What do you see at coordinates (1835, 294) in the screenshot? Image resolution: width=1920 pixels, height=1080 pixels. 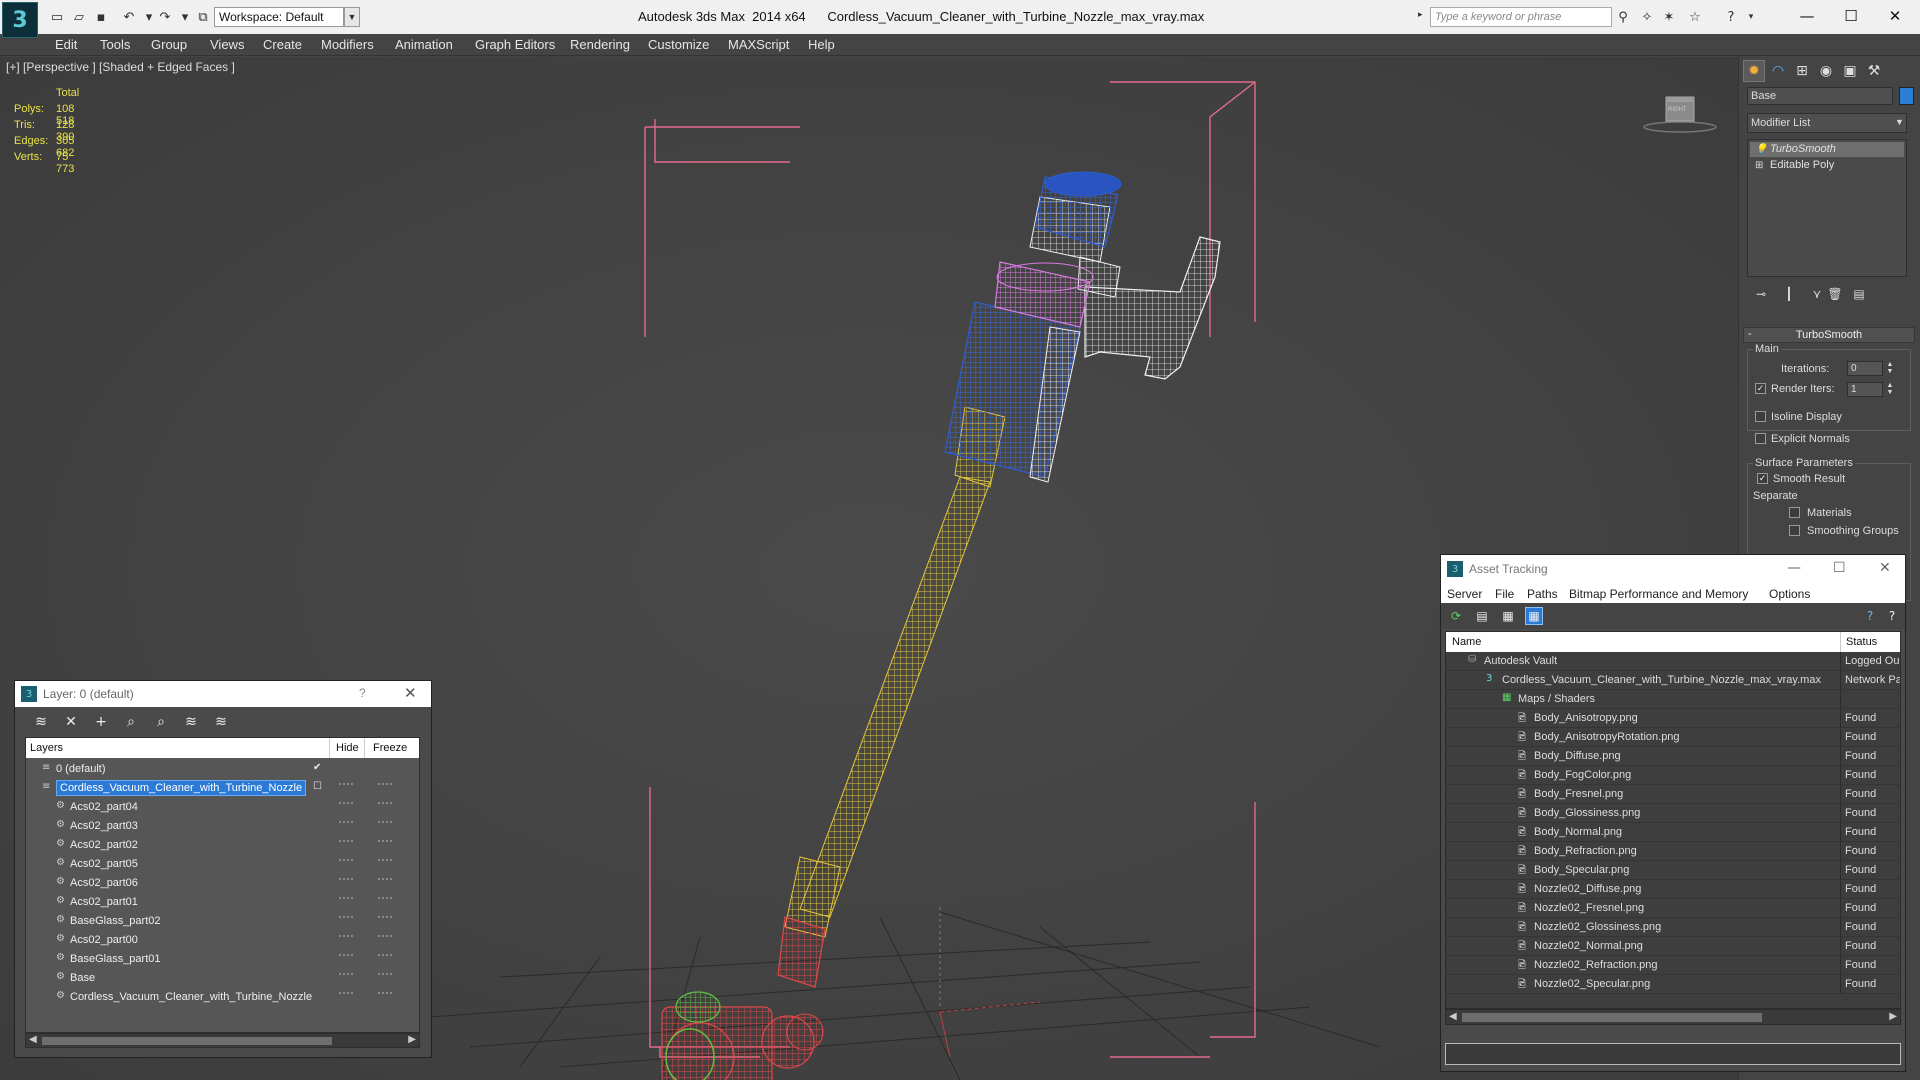 I see `remove-modifier-icon: 🗑` at bounding box center [1835, 294].